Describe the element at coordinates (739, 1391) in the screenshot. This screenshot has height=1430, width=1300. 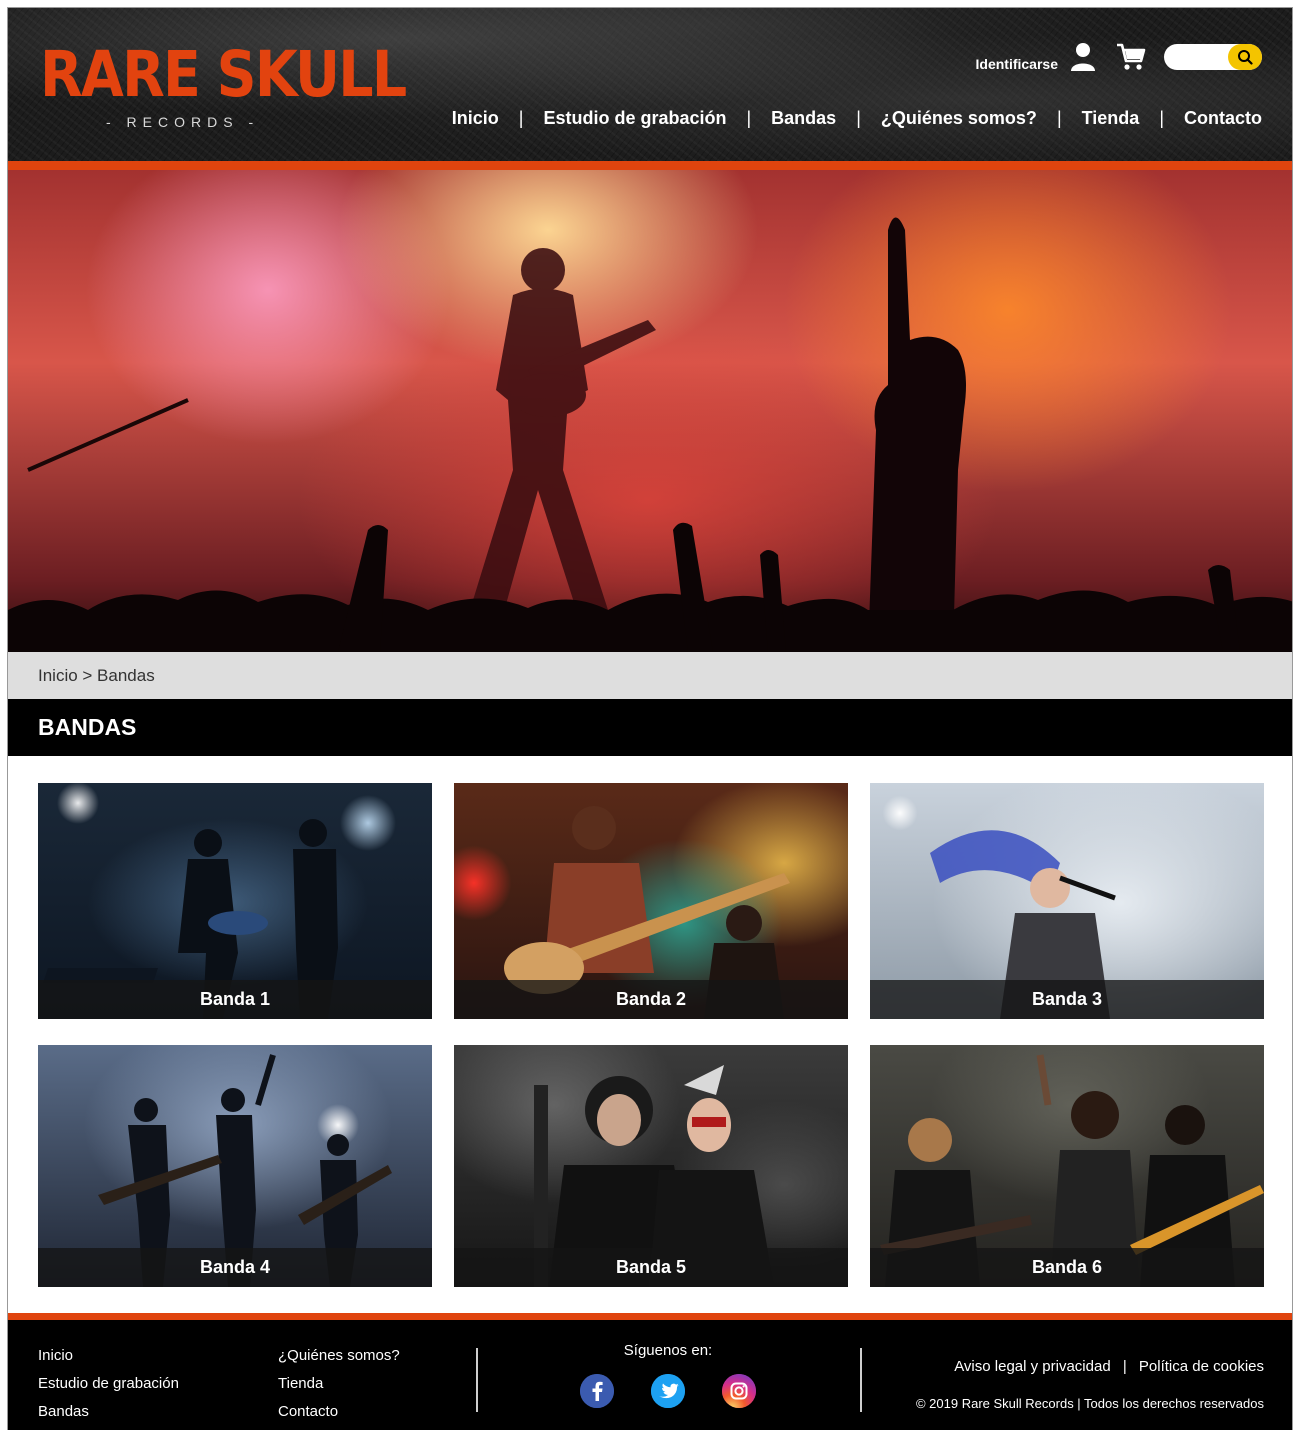
I see `instagram-icon` at that location.